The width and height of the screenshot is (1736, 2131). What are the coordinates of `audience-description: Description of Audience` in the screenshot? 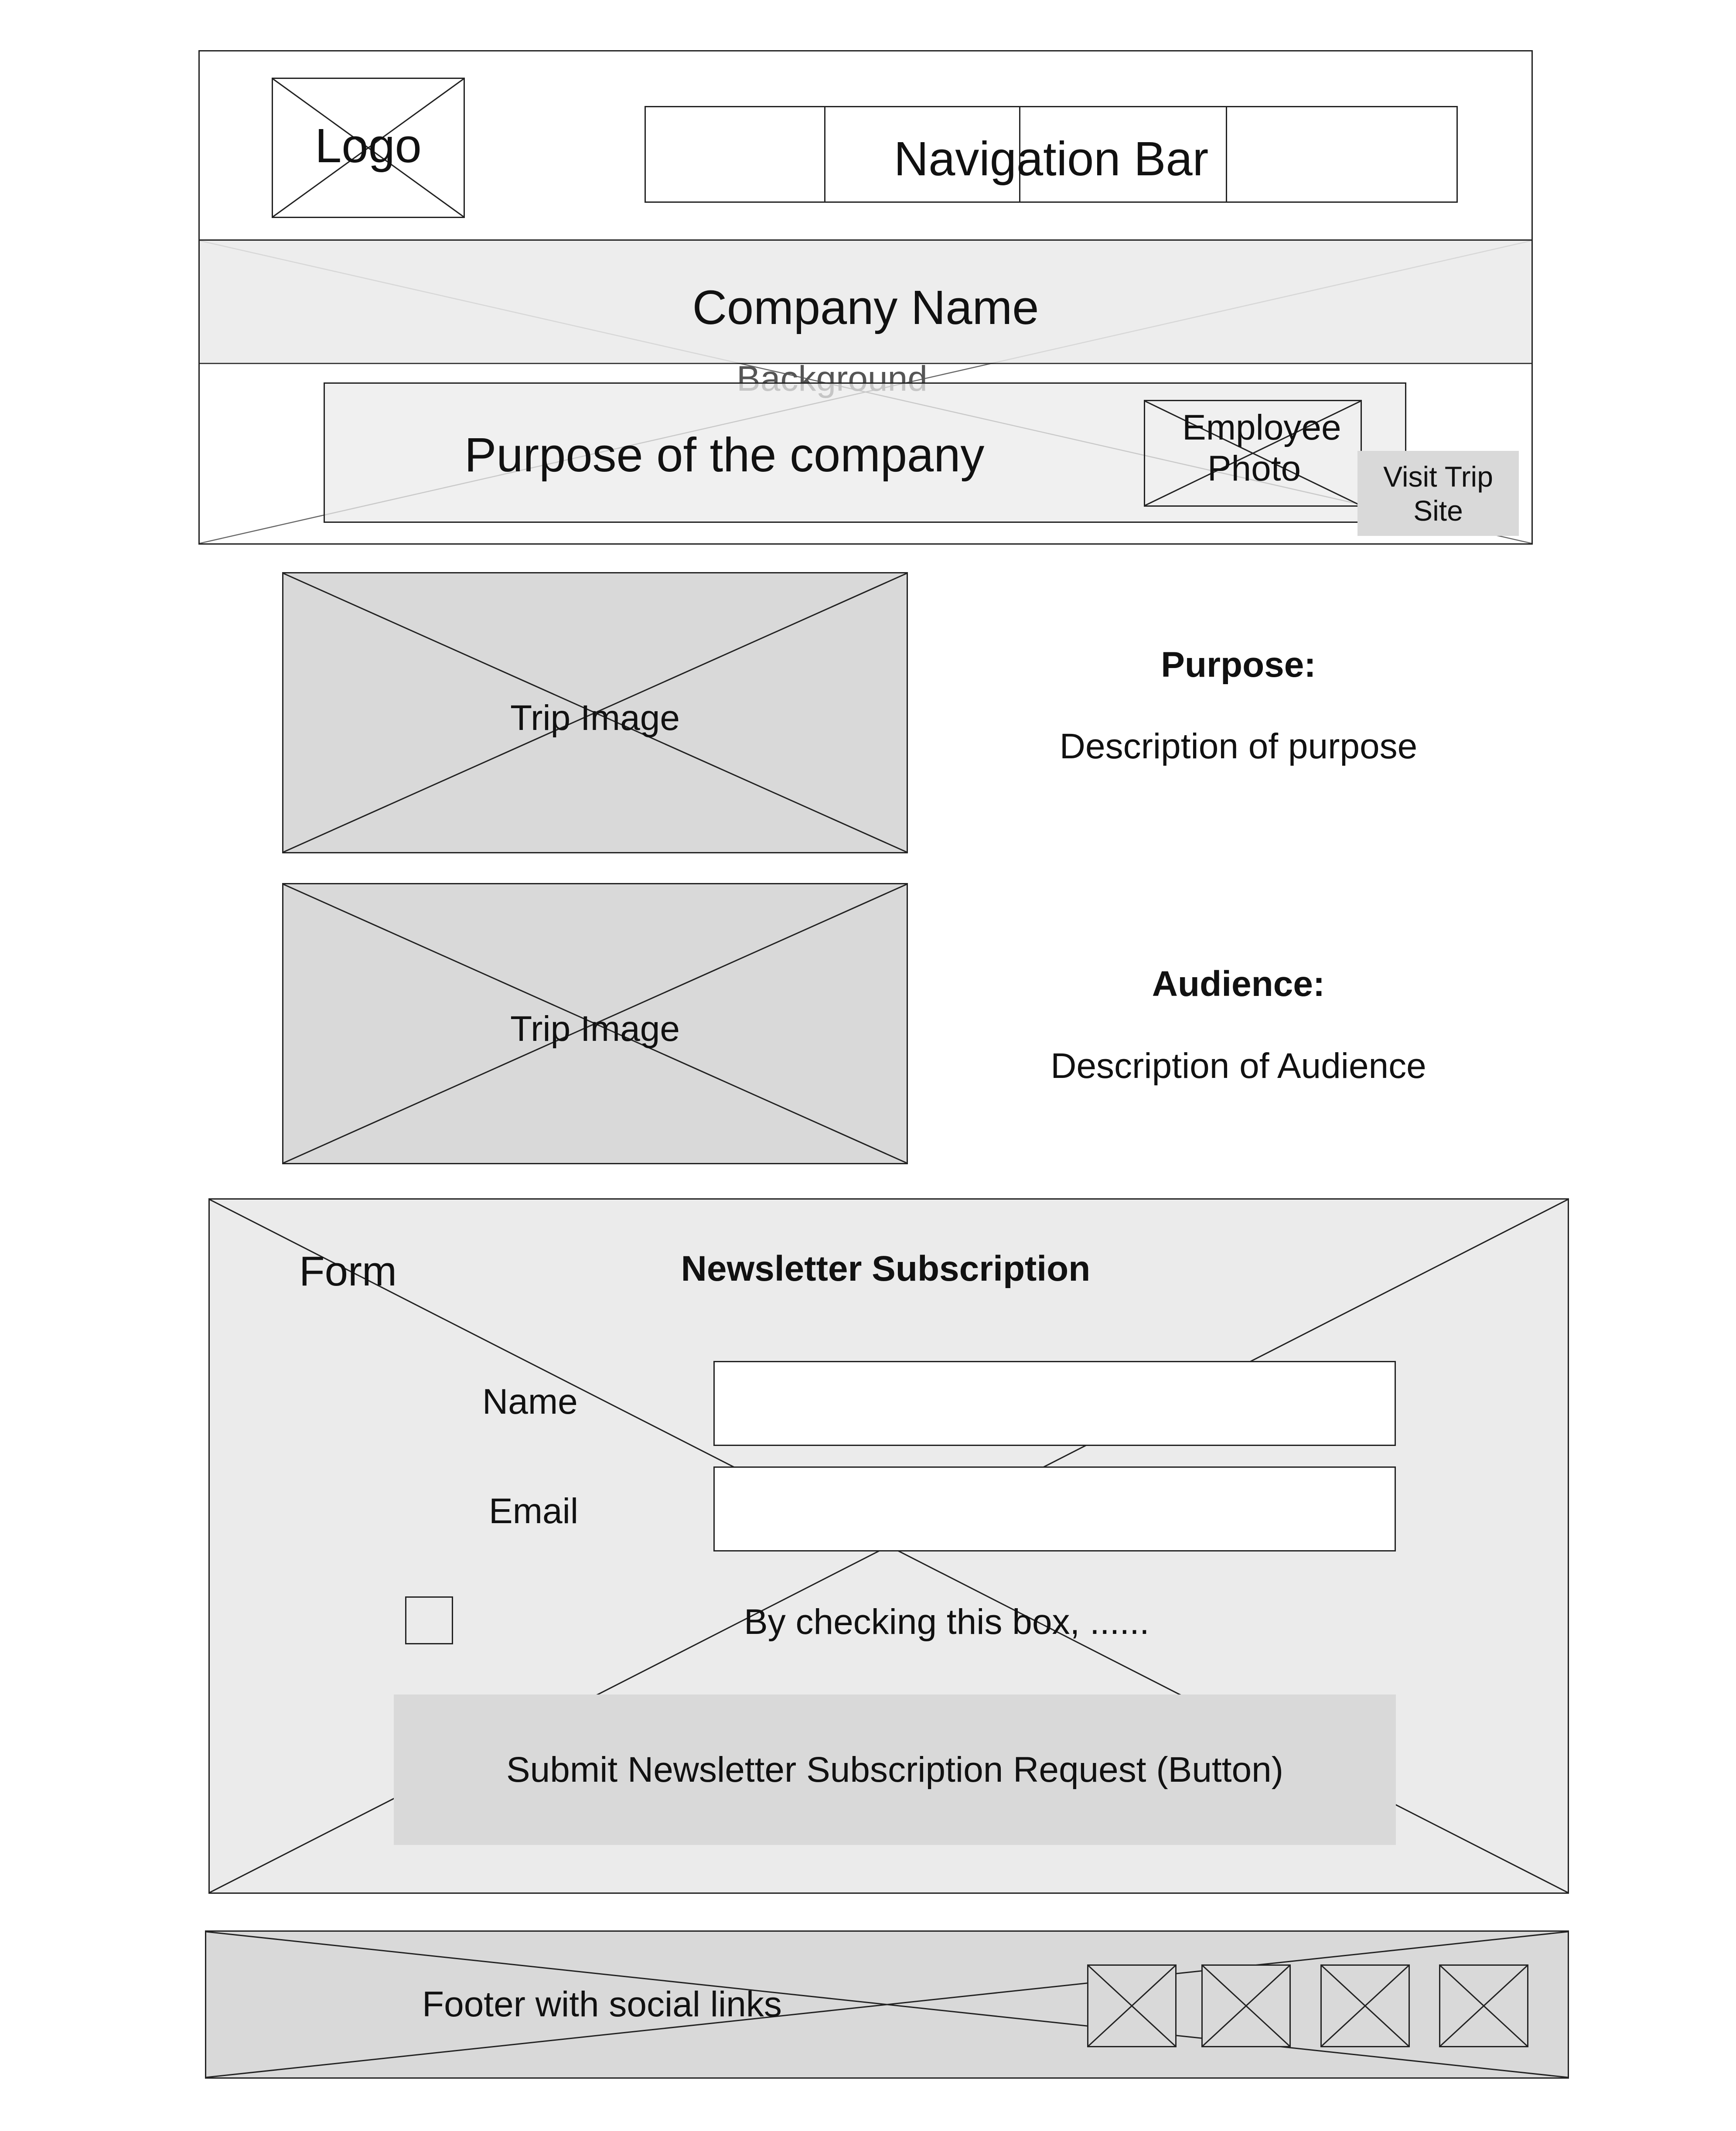 It's located at (1238, 1066).